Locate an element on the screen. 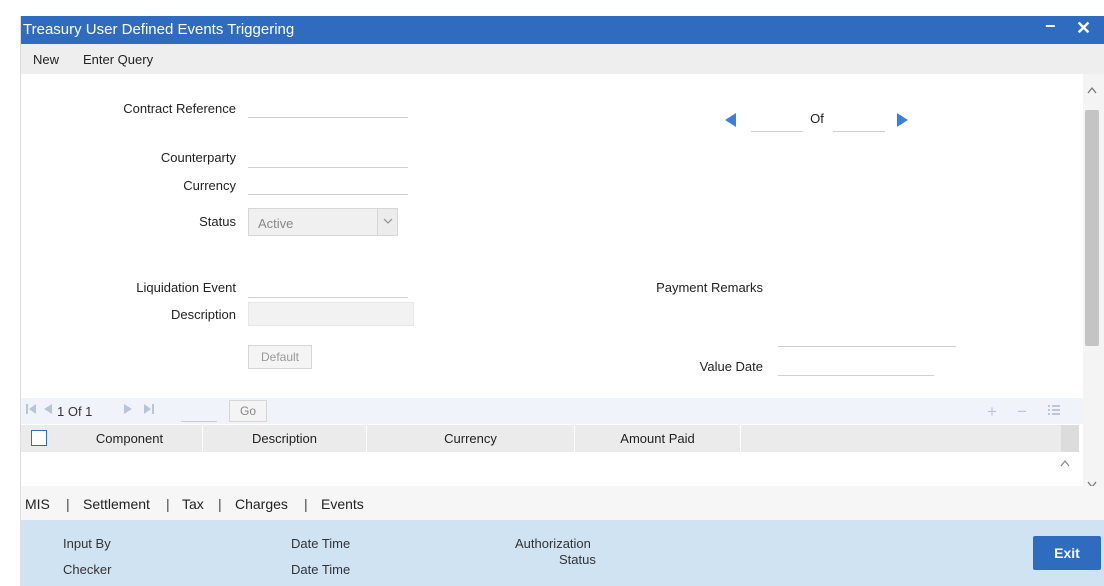 The image size is (1104, 586). status-selected-value: Active is located at coordinates (276, 223).